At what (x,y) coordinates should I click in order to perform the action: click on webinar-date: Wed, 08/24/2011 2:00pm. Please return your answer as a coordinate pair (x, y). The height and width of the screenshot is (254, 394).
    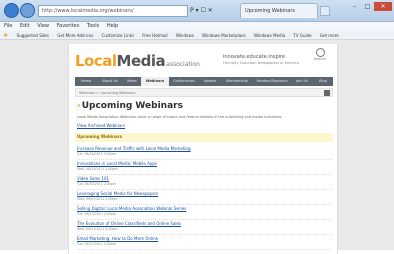
    Looking at the image, I should click on (97, 169).